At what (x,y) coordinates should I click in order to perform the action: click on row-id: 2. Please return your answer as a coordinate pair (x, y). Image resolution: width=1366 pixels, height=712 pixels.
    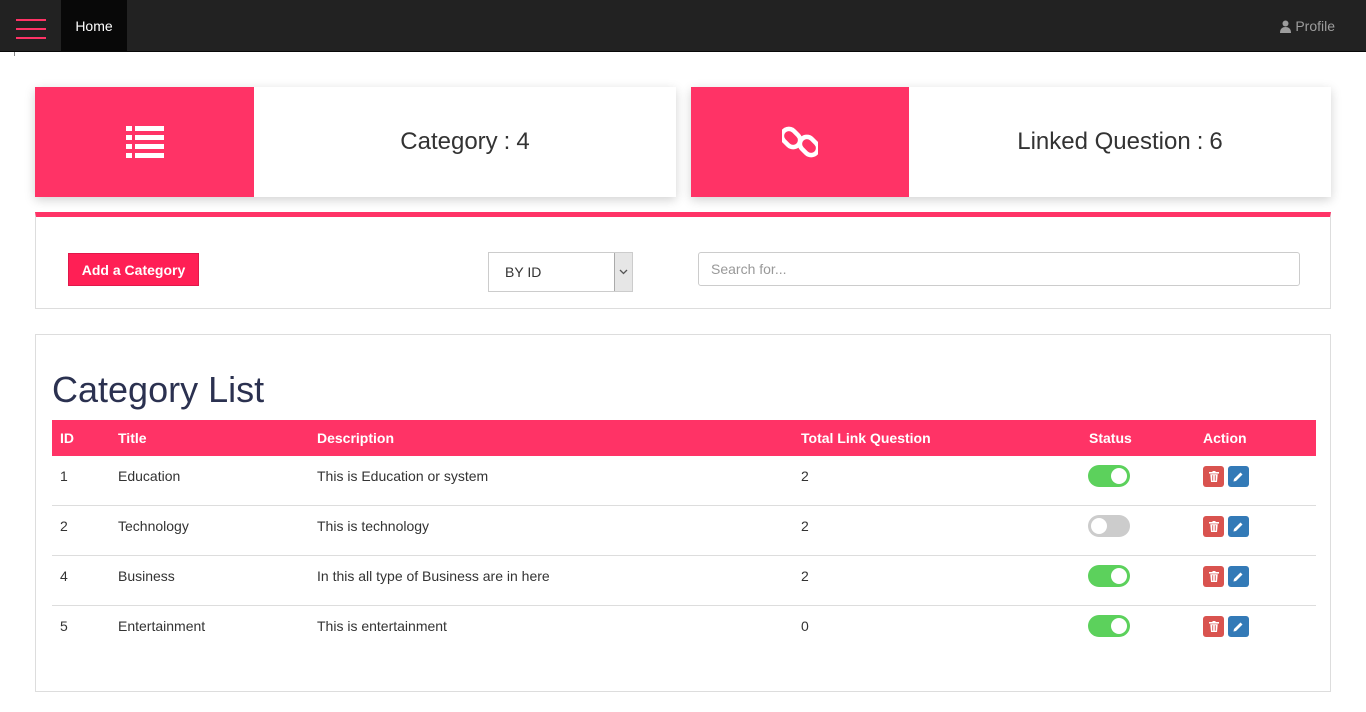
    Looking at the image, I should click on (64, 526).